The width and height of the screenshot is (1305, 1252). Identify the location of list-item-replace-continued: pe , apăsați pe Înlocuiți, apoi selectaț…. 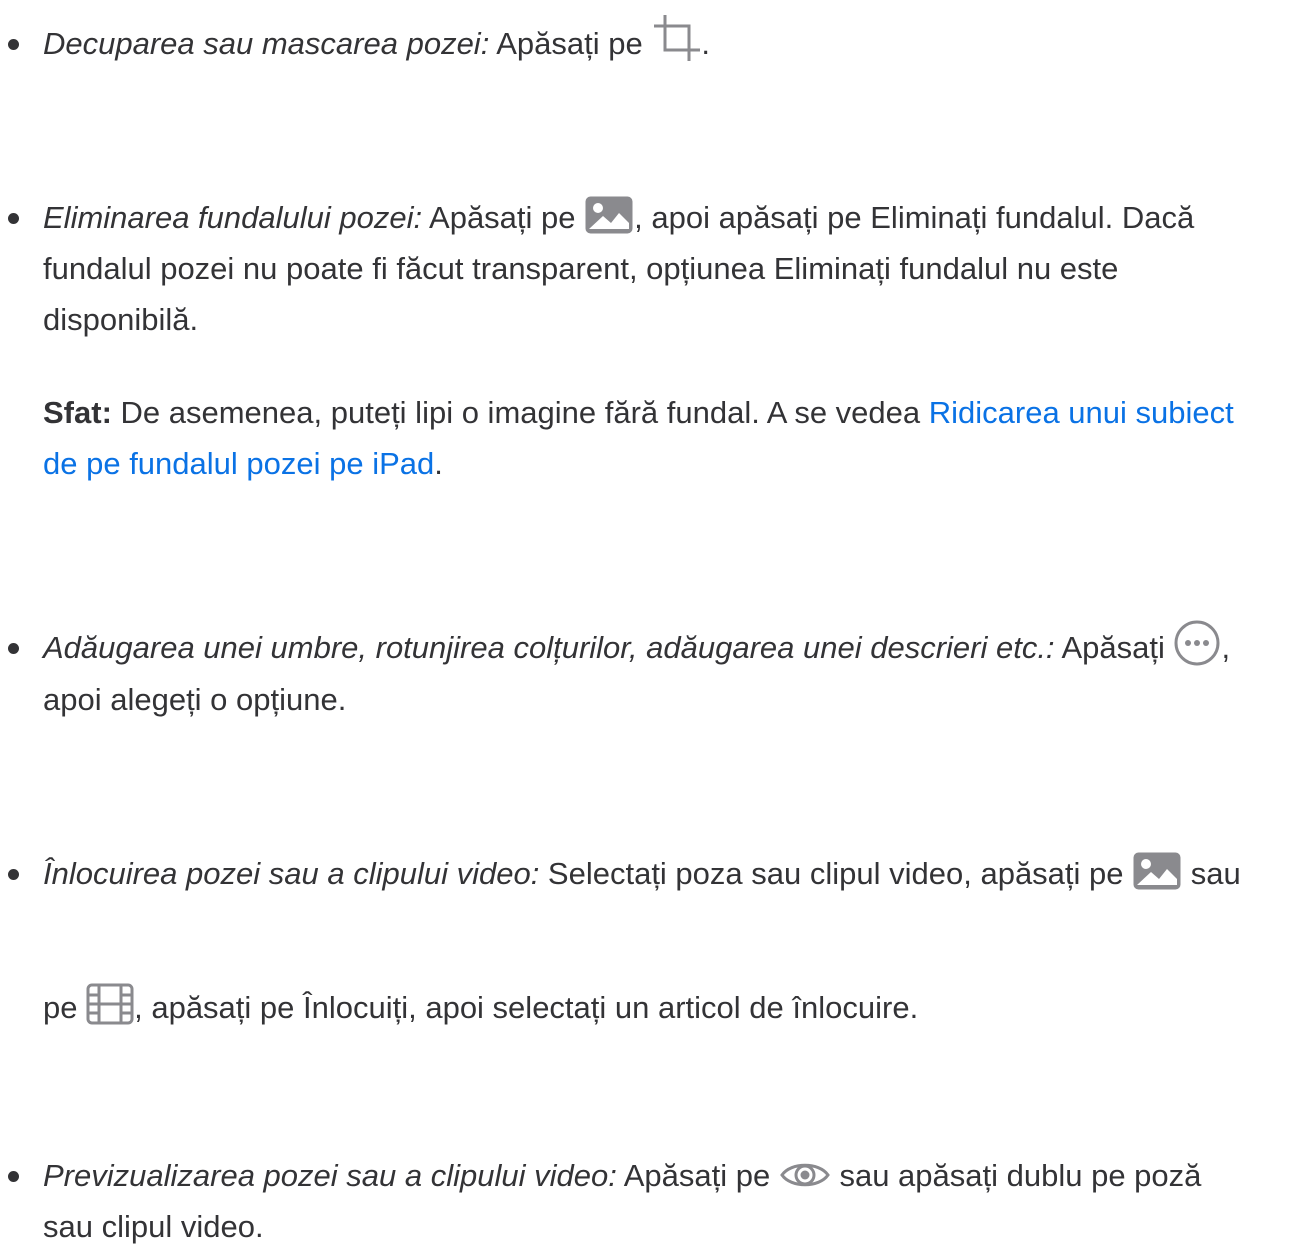
(672, 1007).